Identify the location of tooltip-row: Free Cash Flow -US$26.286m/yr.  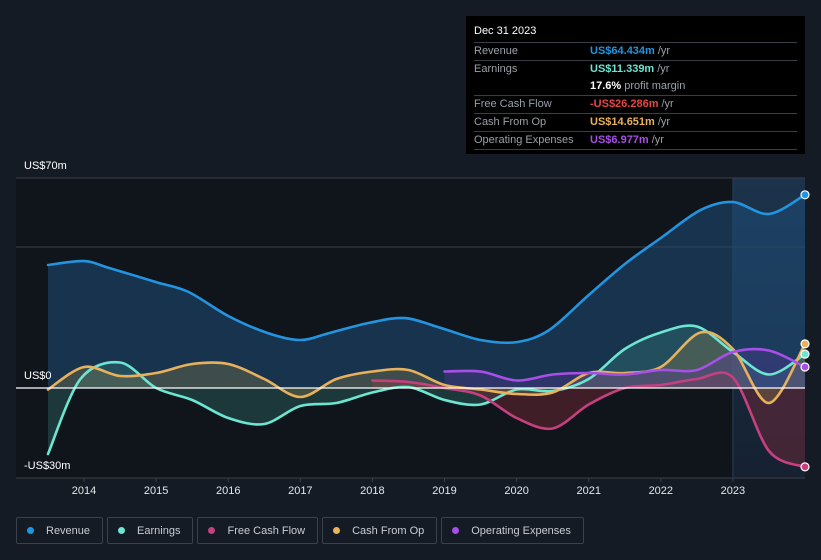
(635, 105).